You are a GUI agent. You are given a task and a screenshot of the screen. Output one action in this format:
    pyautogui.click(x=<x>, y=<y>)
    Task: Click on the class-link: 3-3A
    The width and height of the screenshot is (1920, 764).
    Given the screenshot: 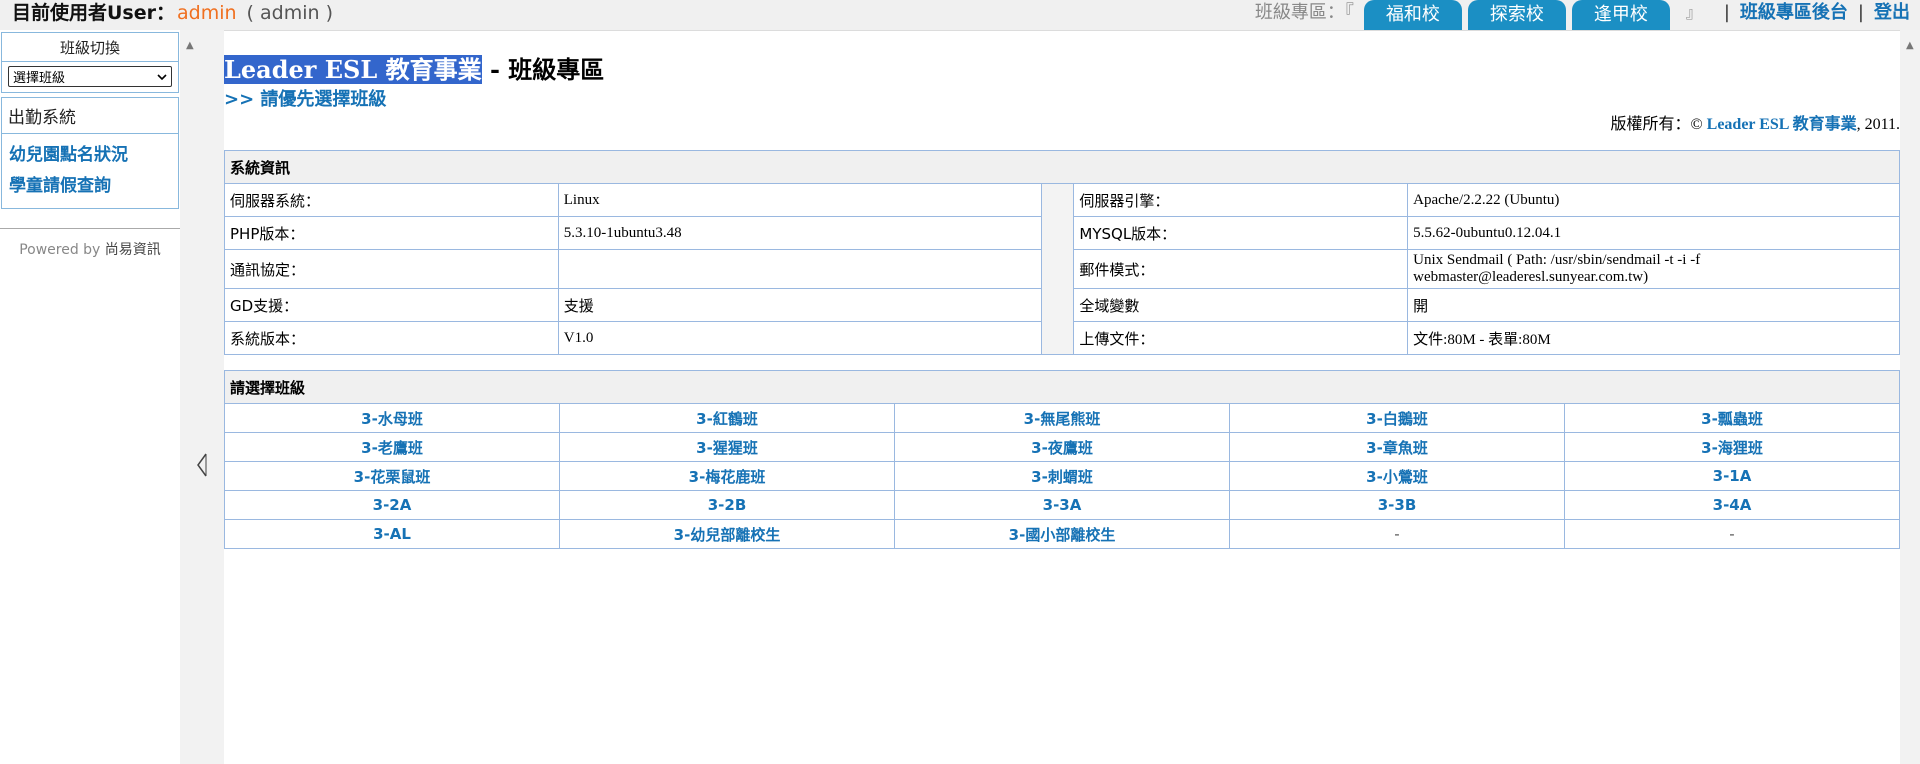 What is the action you would take?
    pyautogui.click(x=1062, y=505)
    